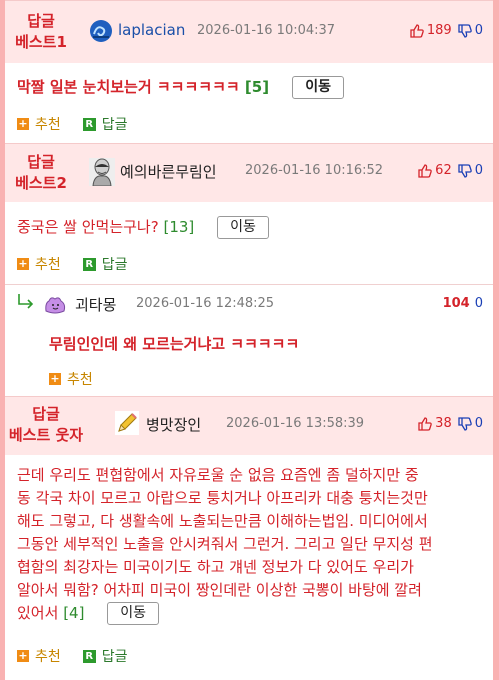 Image resolution: width=499 pixels, height=680 pixels. Describe the element at coordinates (41, 42) in the screenshot. I see `badge-line: 베스트1` at that location.